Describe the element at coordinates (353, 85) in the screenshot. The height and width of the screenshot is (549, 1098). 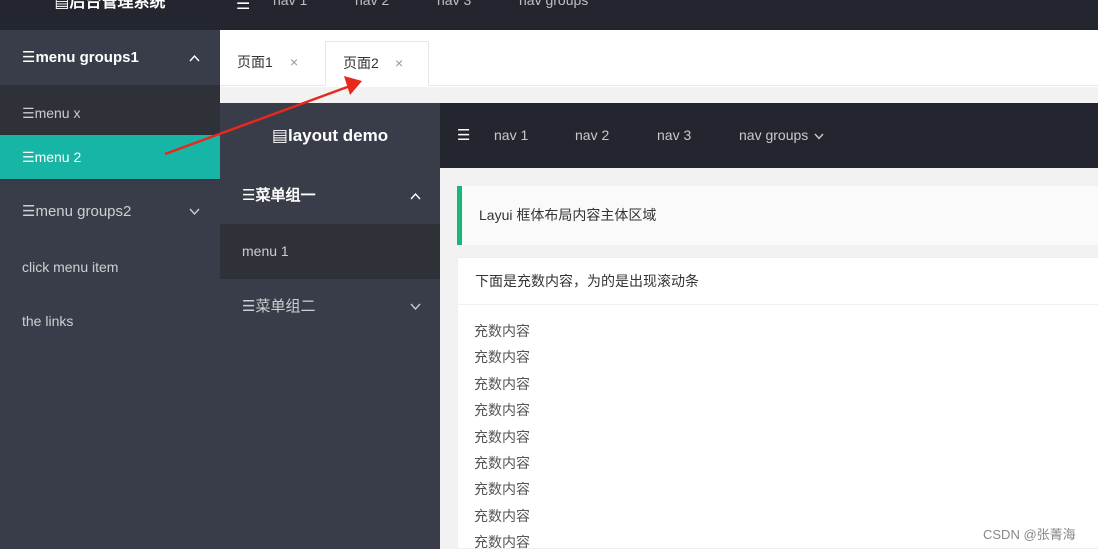
I see `arrow-head` at that location.